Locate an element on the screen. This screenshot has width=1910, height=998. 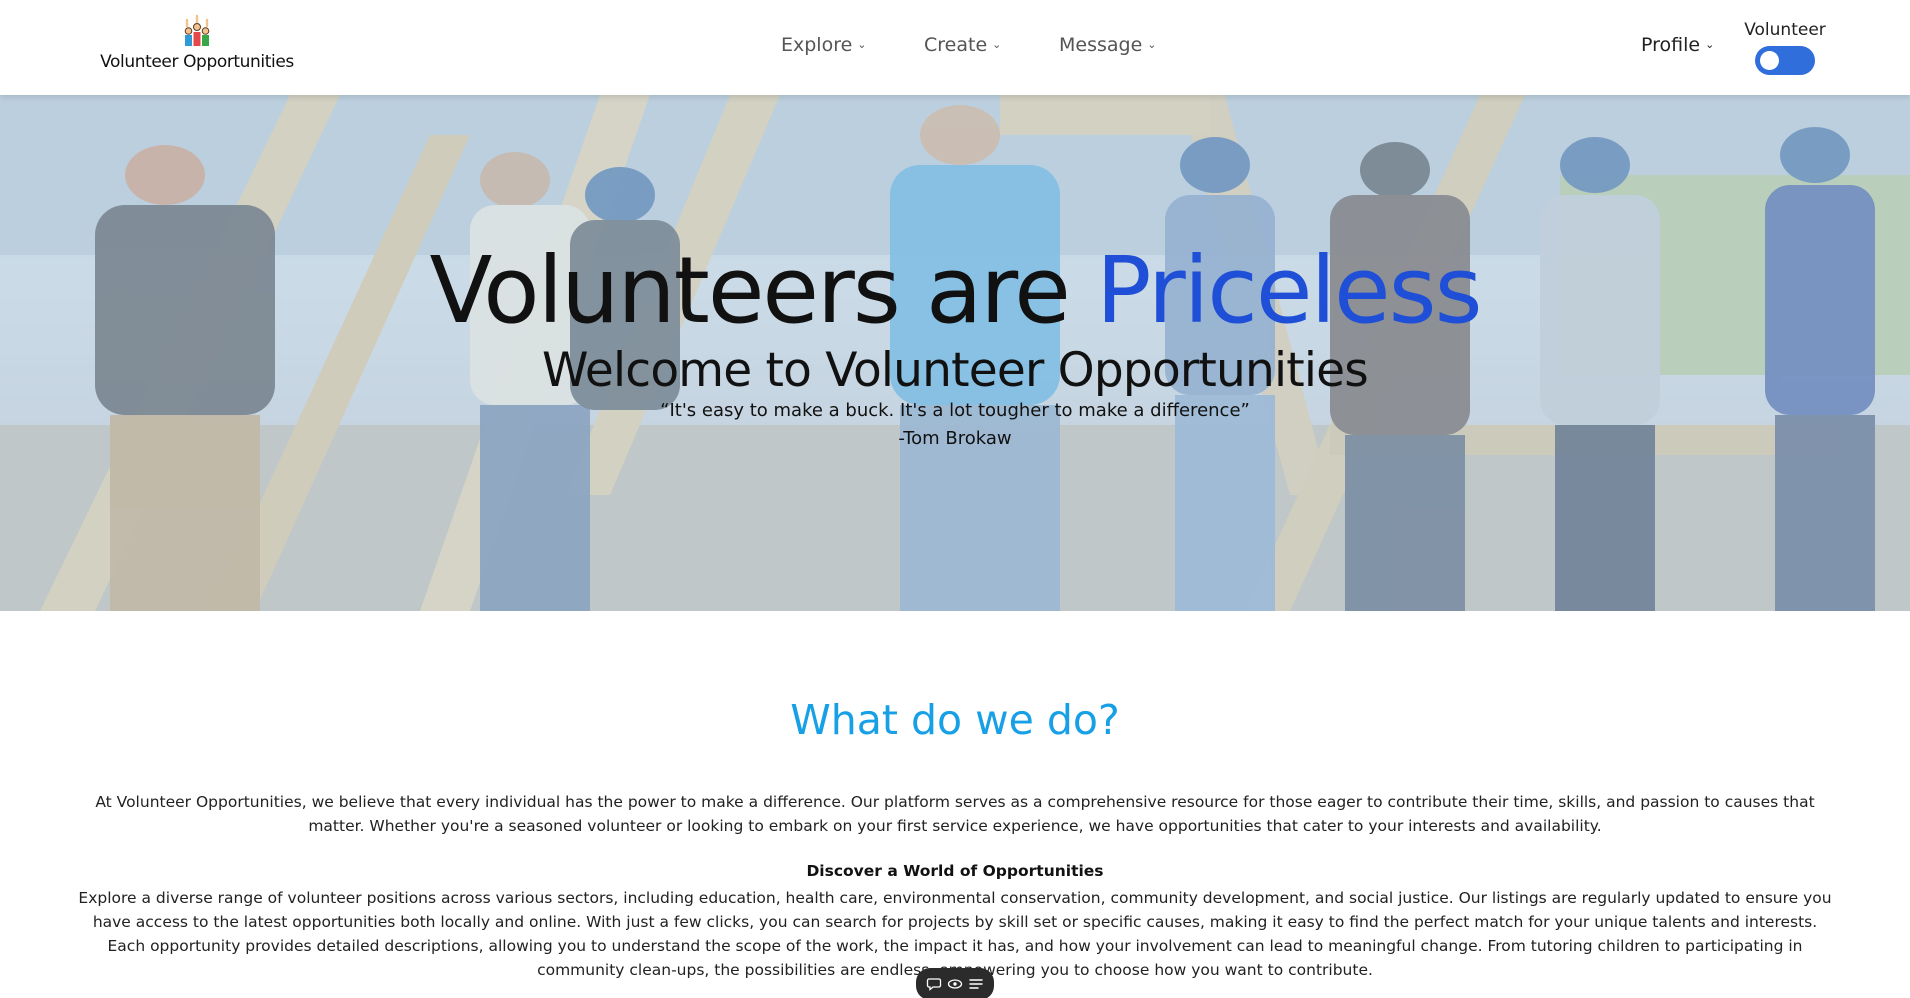
nav-create: Create ⌄ is located at coordinates (962, 45).